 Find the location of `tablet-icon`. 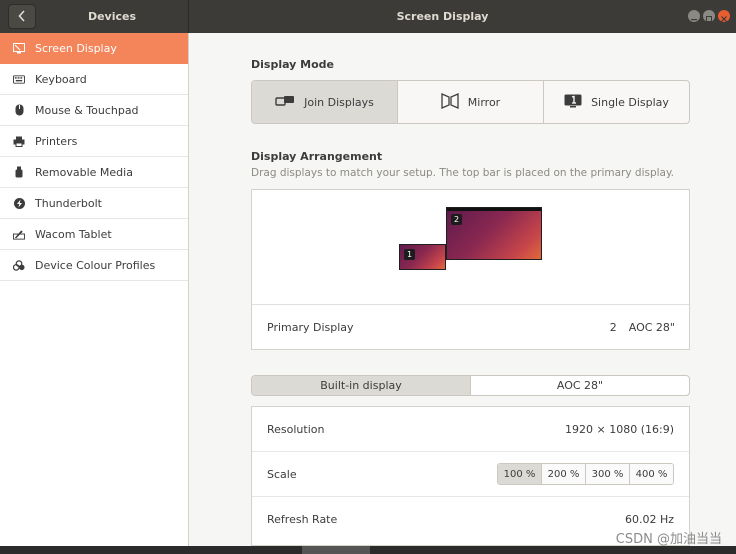

tablet-icon is located at coordinates (19, 234).